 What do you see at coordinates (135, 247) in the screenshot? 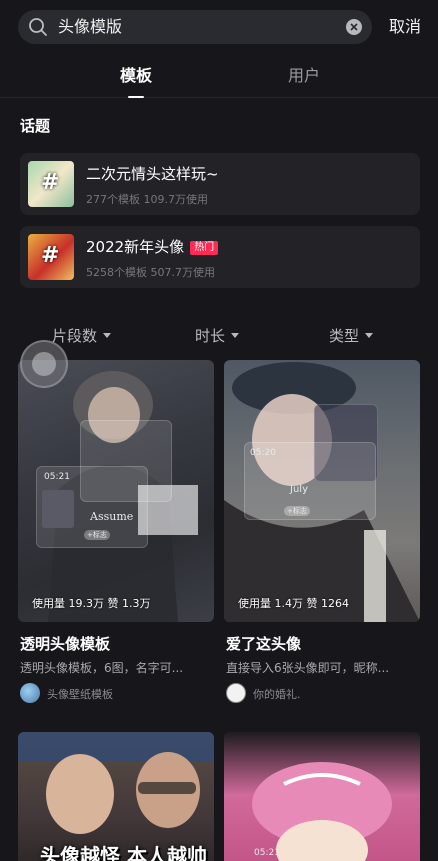
I see `topic-name-text: 2022新年头像` at bounding box center [135, 247].